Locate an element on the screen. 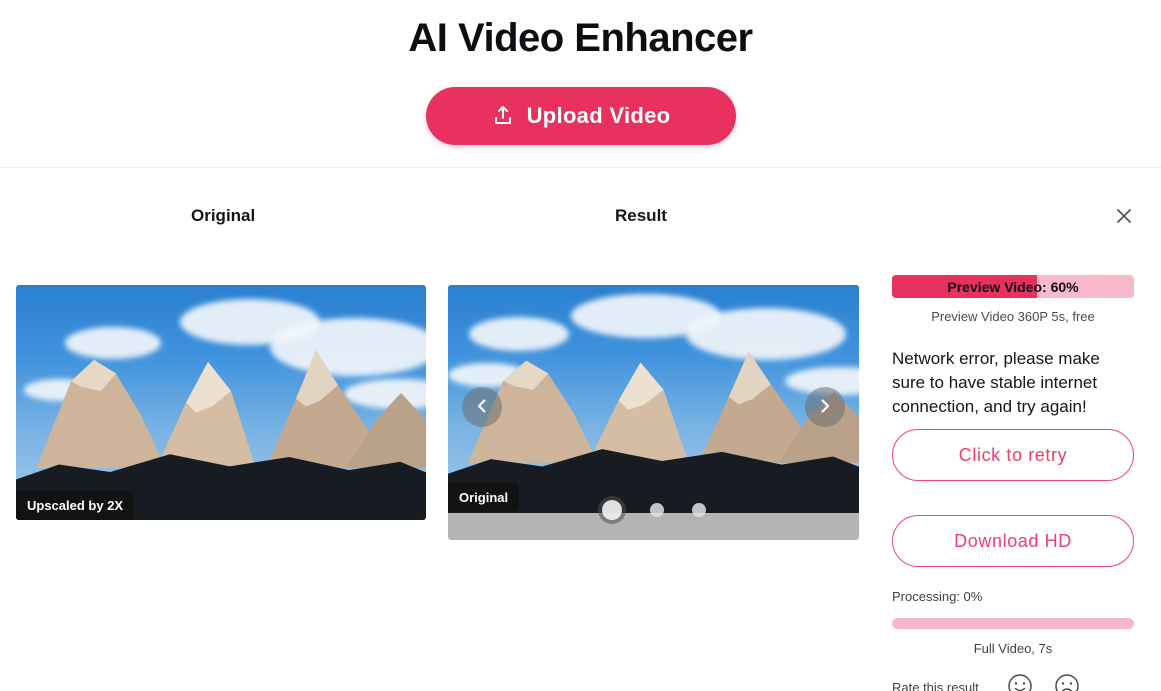 The width and height of the screenshot is (1161, 691). result-video-preview: Original is located at coordinates (653, 412).